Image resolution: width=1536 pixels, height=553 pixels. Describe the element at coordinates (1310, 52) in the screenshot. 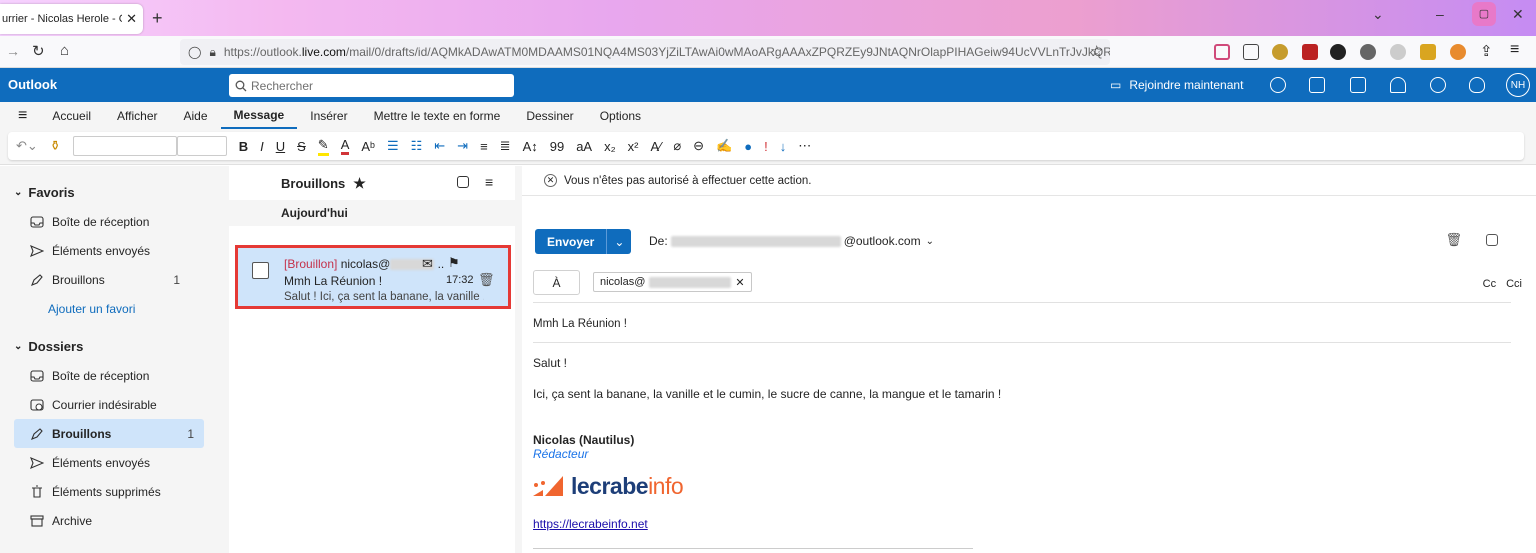

I see `extension-badge-icon` at that location.